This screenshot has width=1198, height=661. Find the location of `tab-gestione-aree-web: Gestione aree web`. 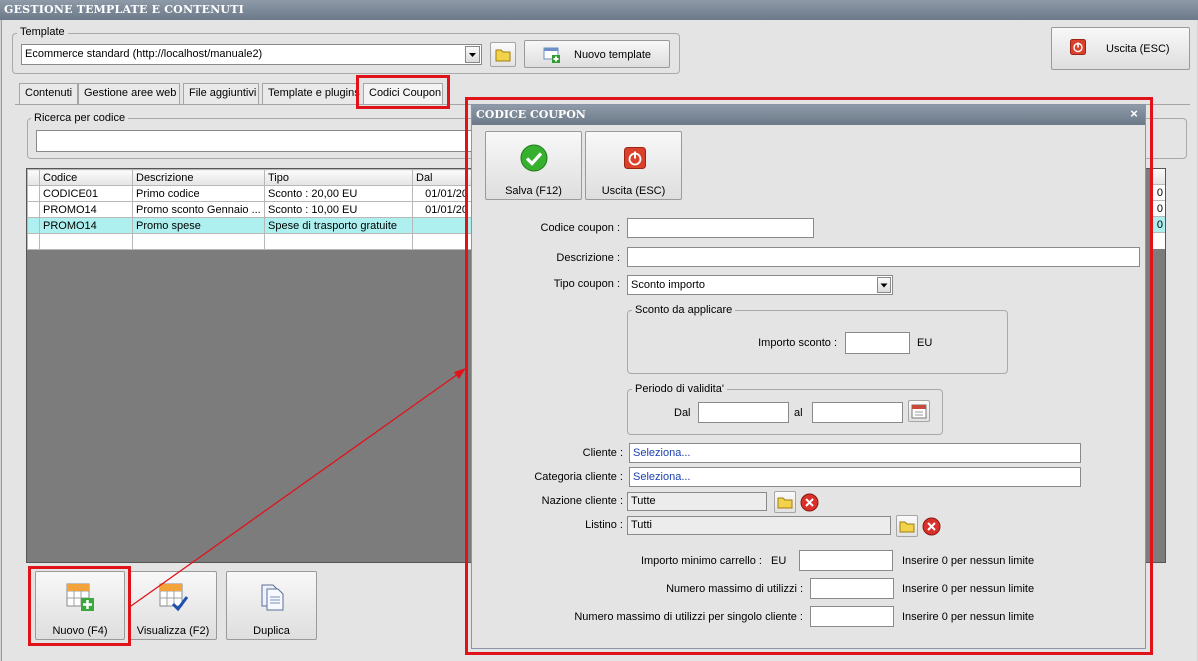

tab-gestione-aree-web: Gestione aree web is located at coordinates (129, 93).